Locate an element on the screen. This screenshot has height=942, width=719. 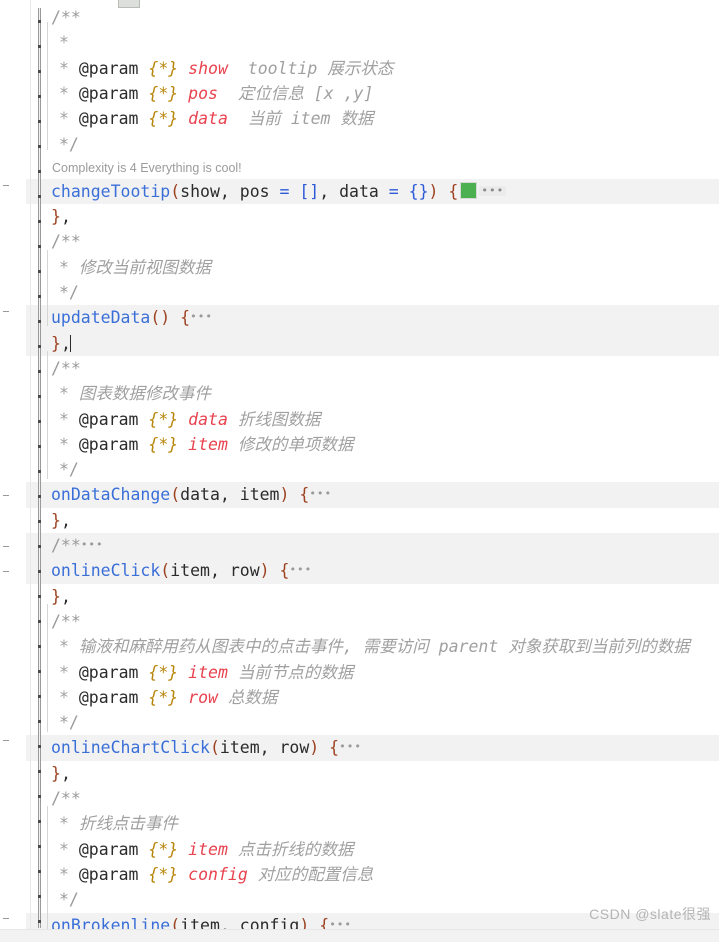
code-line: * @param {*} pos 定位信息 [x ,y] is located at coordinates (359, 93).